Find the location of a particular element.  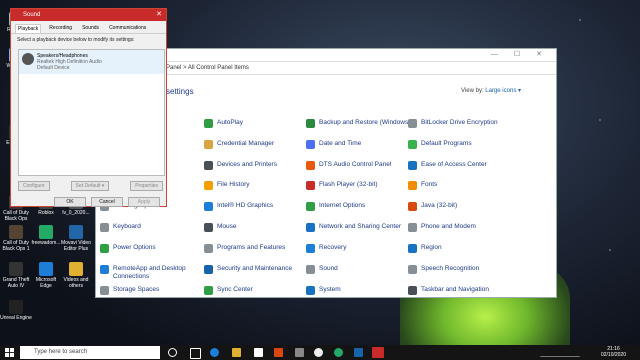

control-panel-item: Intel® HD Graphics is located at coordinates (259, 206).